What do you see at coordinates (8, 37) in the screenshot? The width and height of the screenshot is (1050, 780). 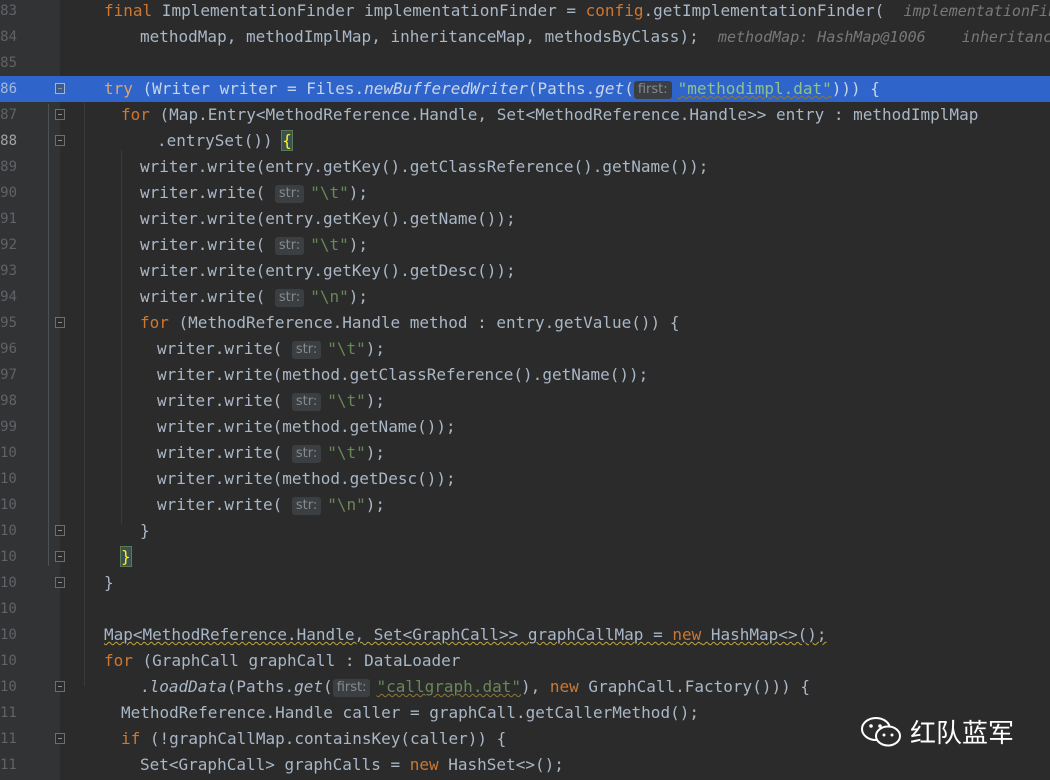 I see `line-number: 84` at bounding box center [8, 37].